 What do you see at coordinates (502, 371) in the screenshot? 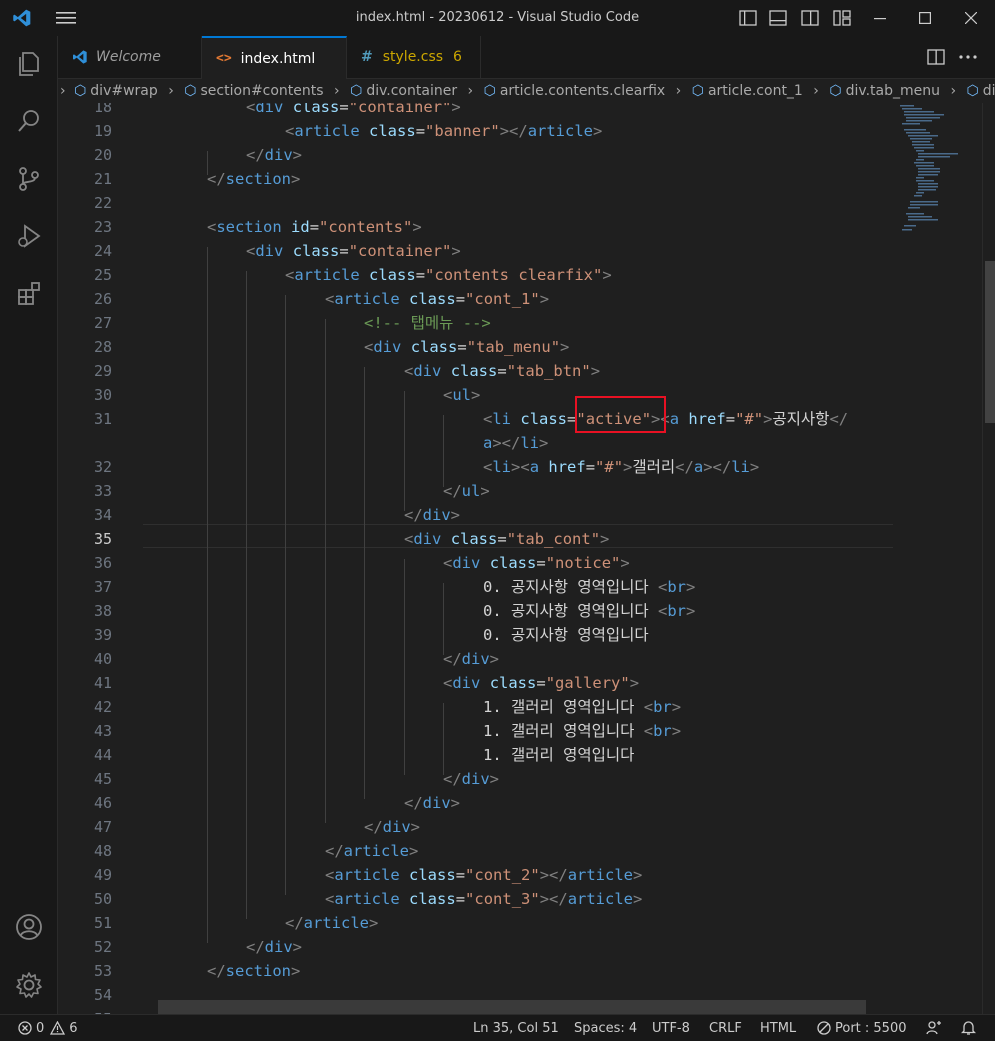
I see `code-line: <div class="tab_btn">` at bounding box center [502, 371].